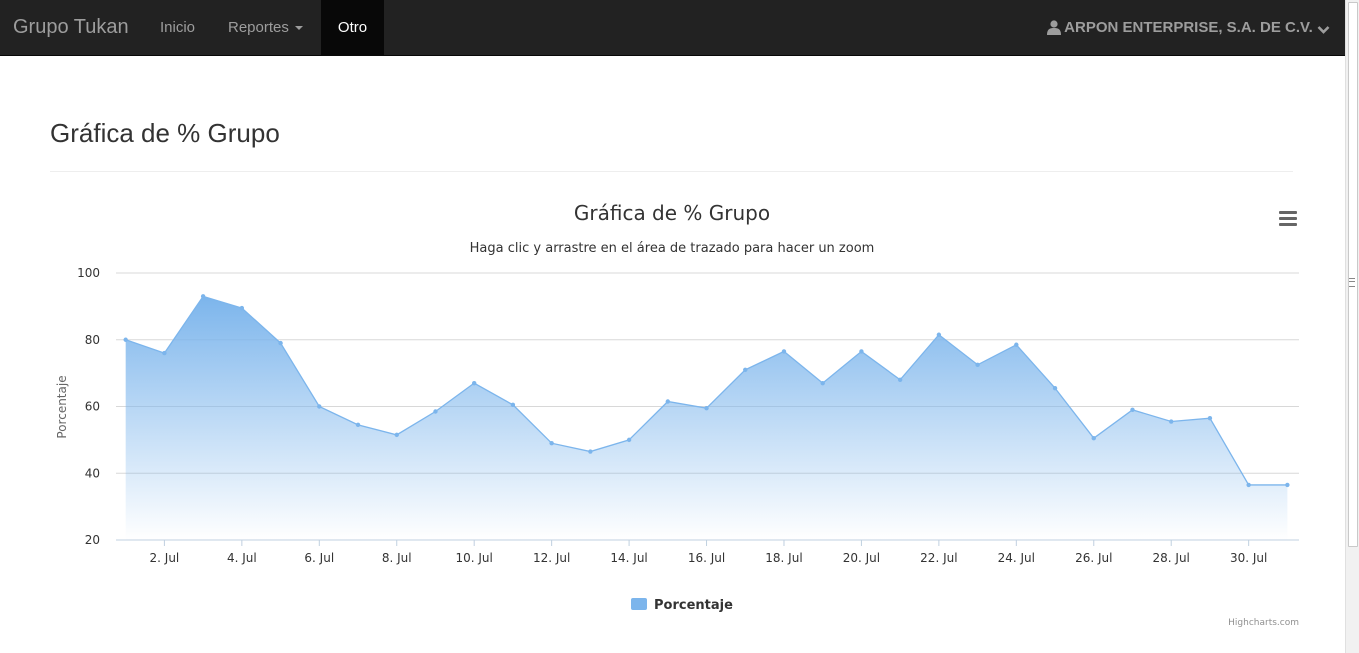  Describe the element at coordinates (242, 558) in the screenshot. I see `x-tick-label: 4. Jul` at that location.